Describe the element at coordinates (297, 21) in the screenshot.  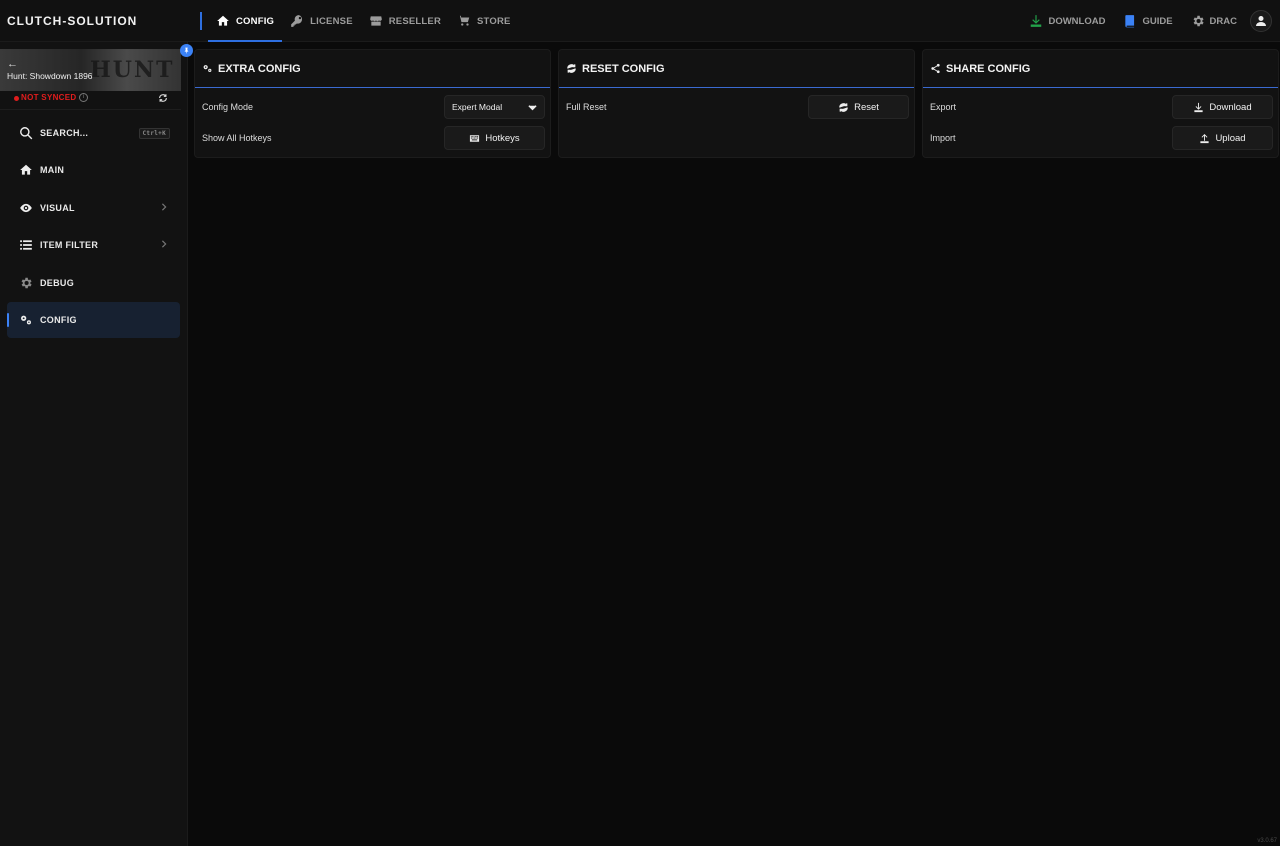
I see `key-icon` at that location.